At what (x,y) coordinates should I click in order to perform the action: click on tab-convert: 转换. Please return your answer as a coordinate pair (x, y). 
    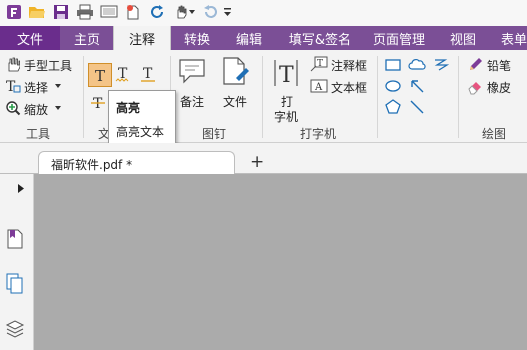
    Looking at the image, I should click on (197, 38).